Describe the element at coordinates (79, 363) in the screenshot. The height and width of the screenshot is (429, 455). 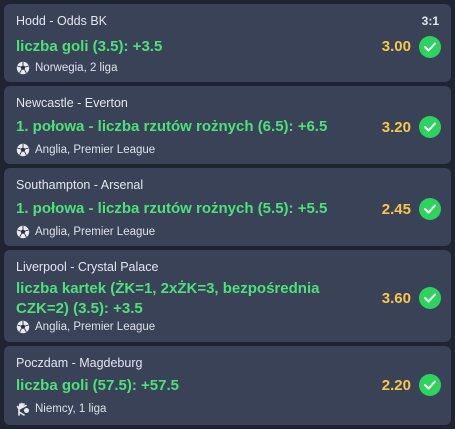
I see `match-name: Poczdam - Magdeburg` at that location.